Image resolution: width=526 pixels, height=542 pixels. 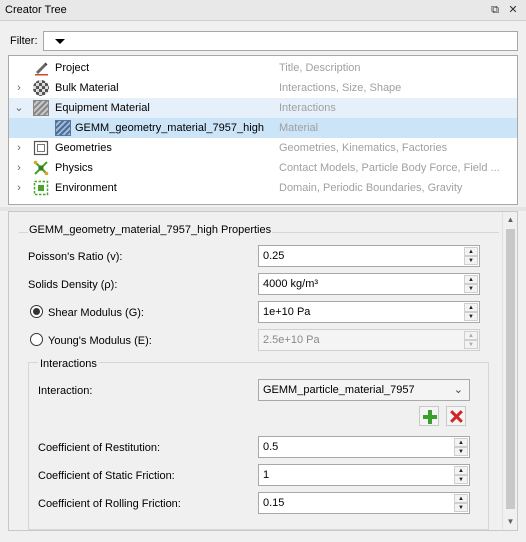 I want to click on tree-item-description: Interactions, so click(x=307, y=108).